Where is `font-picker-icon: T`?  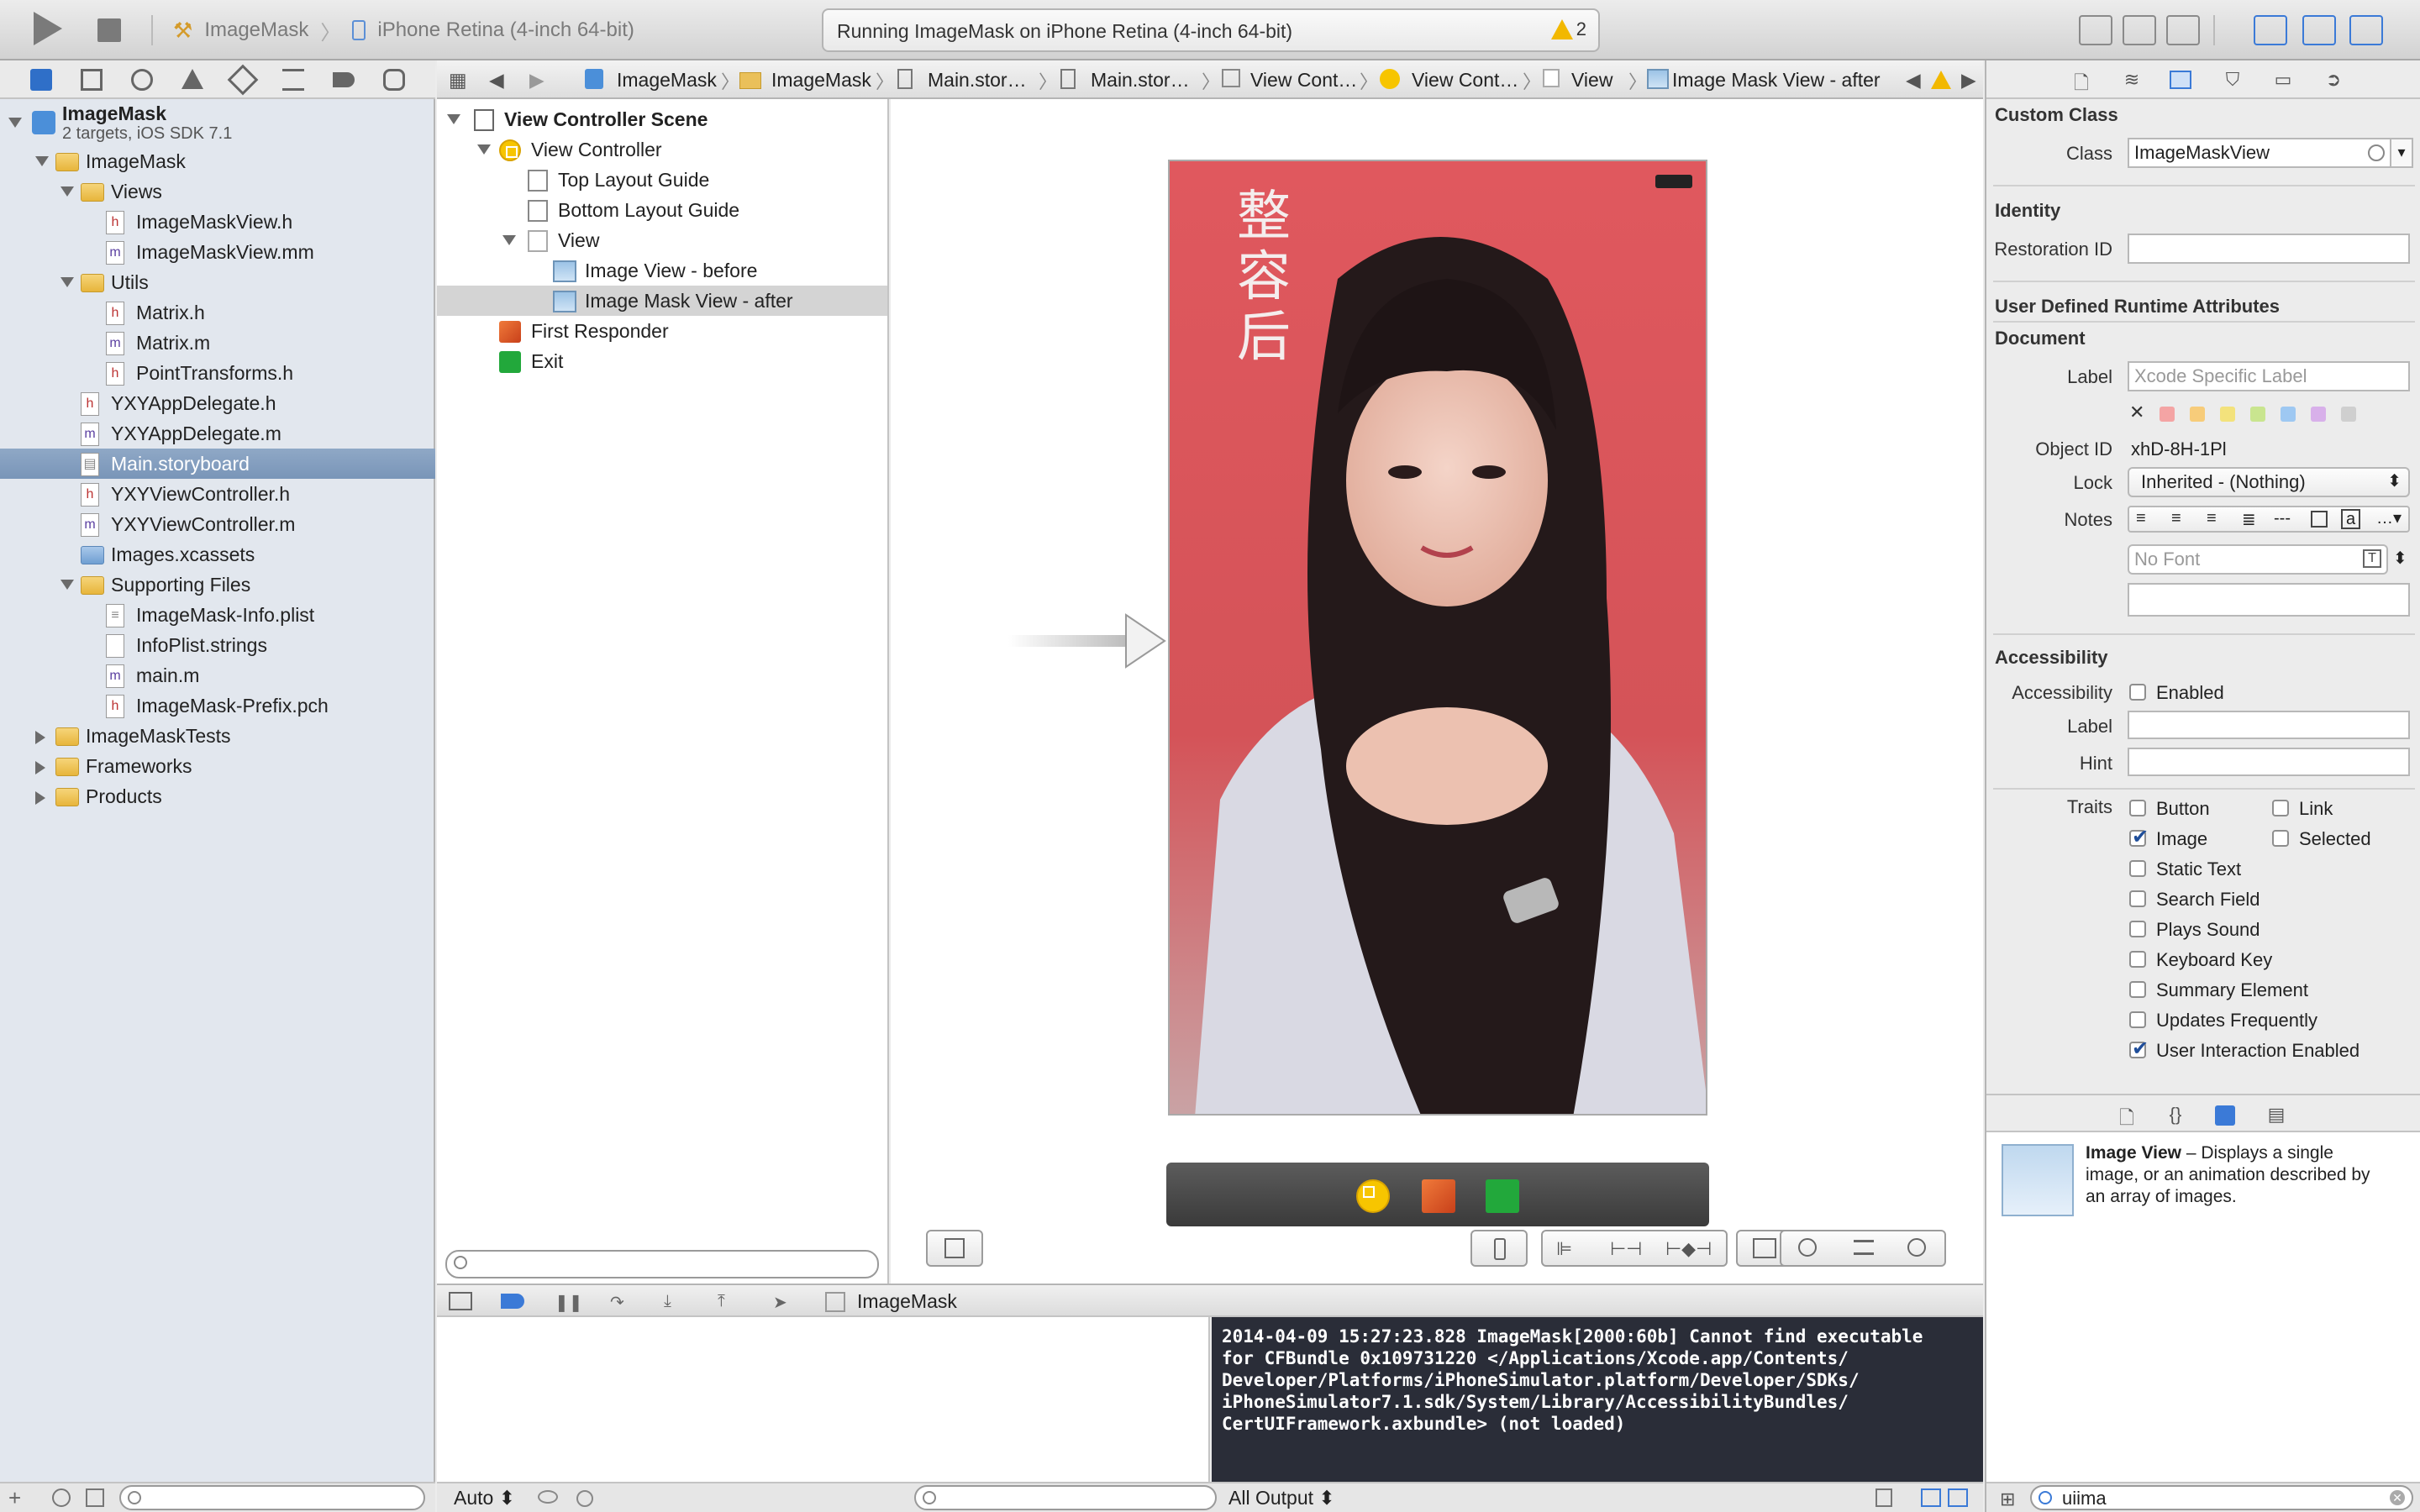
font-picker-icon: T is located at coordinates (2372, 558).